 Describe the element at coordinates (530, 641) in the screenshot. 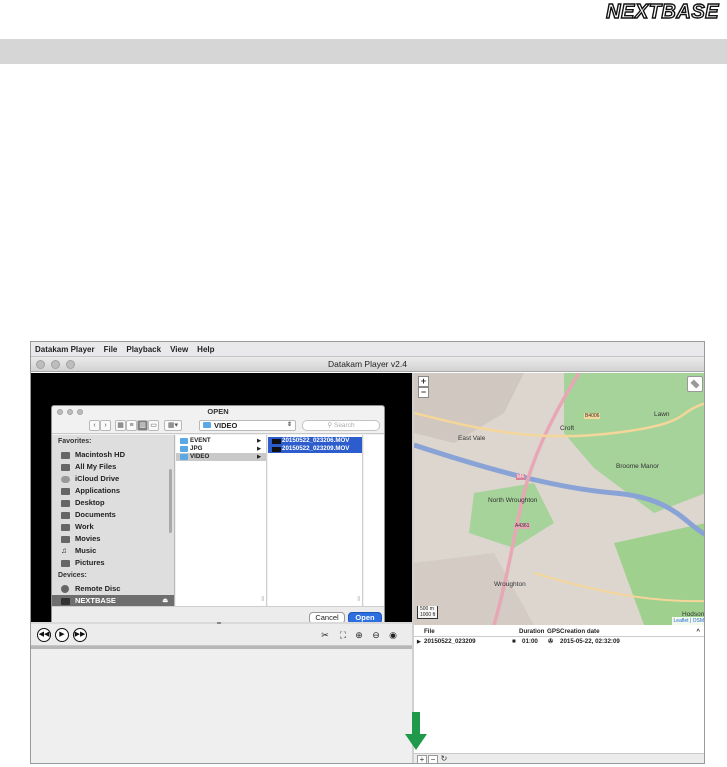

I see `file-duration: 01:00` at that location.